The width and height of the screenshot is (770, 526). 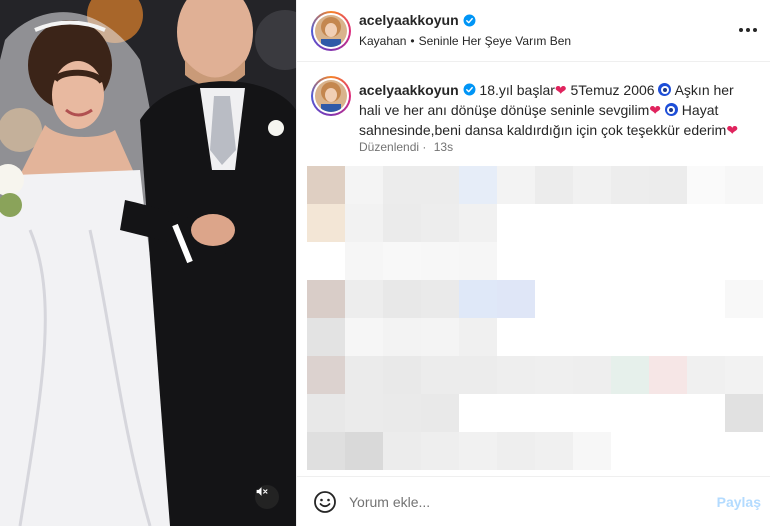 I want to click on share-button: Paylaş, so click(x=739, y=502).